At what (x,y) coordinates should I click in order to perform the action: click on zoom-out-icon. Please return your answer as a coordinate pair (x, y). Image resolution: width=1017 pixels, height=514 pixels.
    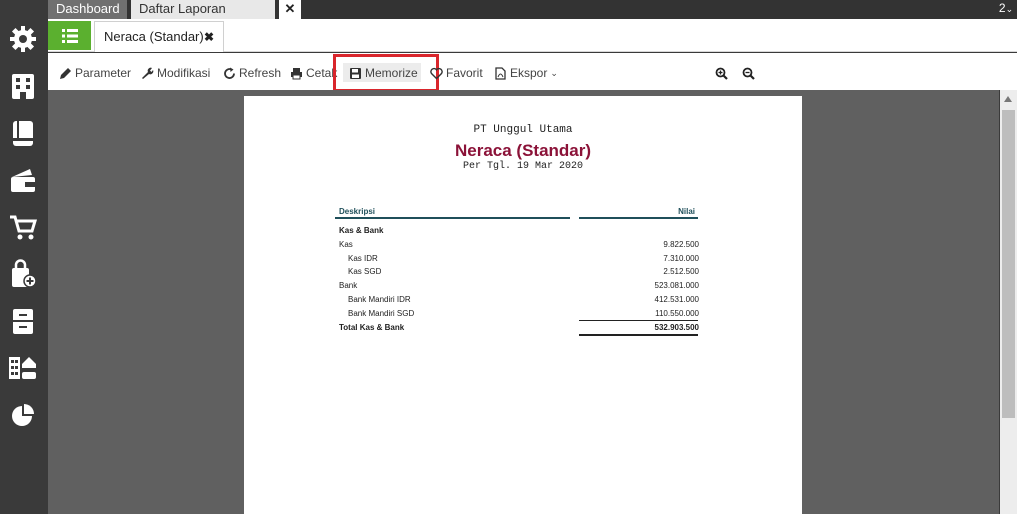
    Looking at the image, I should click on (748, 73).